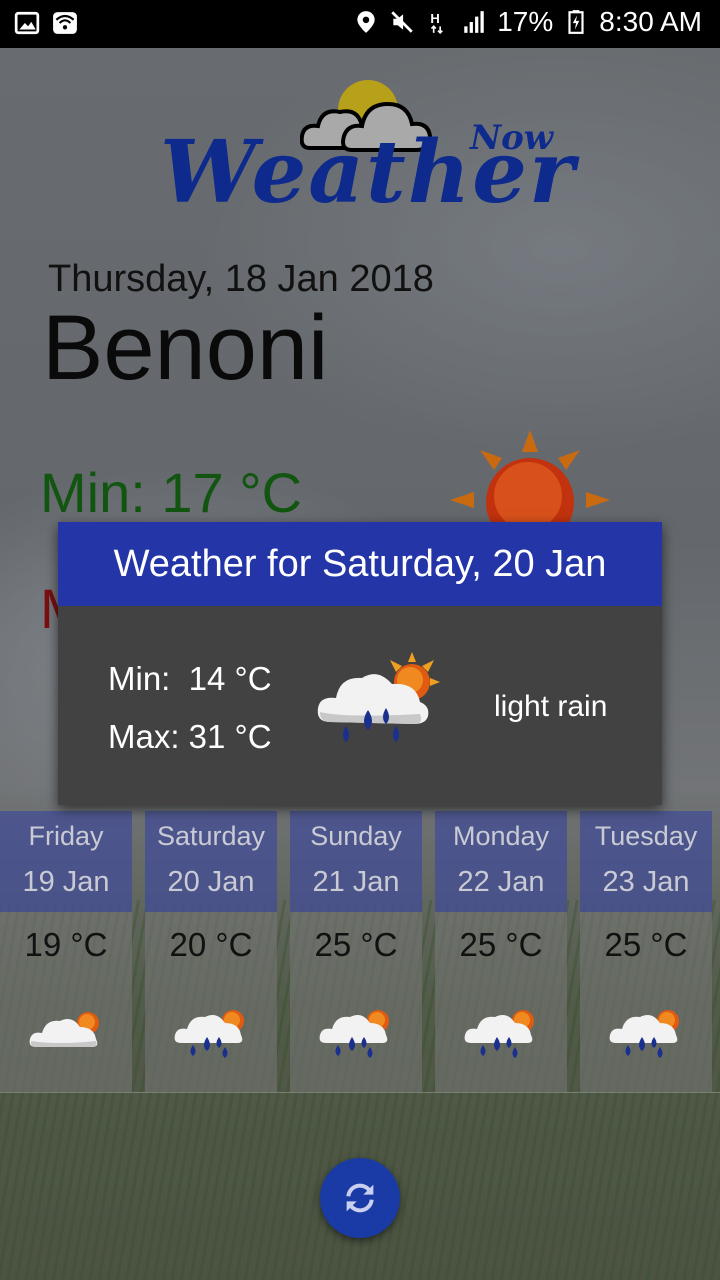  I want to click on hspa-icon: H, so click(437, 22).